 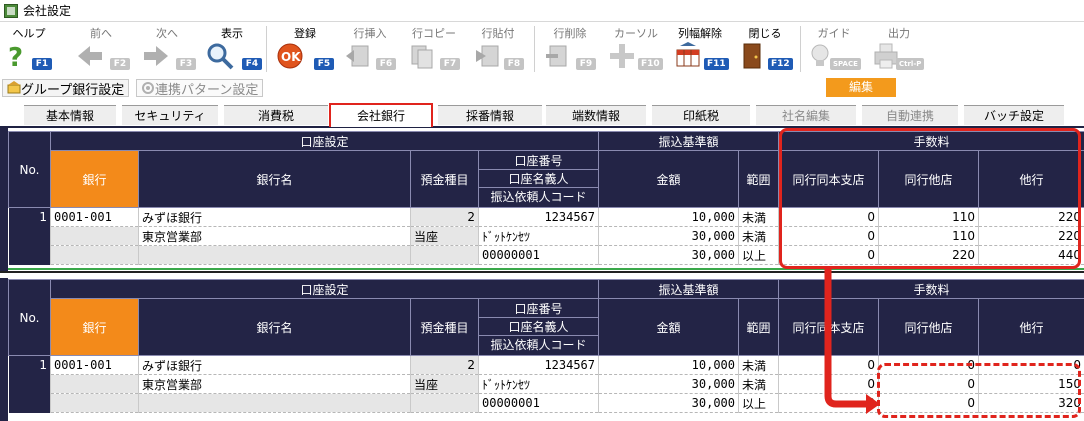 I want to click on row-number: 1, so click(x=29, y=217).